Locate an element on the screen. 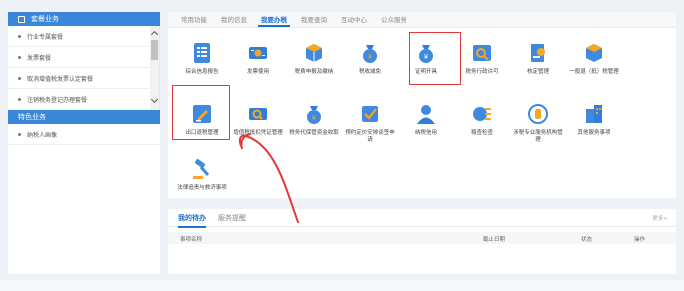 The height and width of the screenshot is (291, 684). function-legal-remedy: 法律追责与救济事项 is located at coordinates (202, 175).